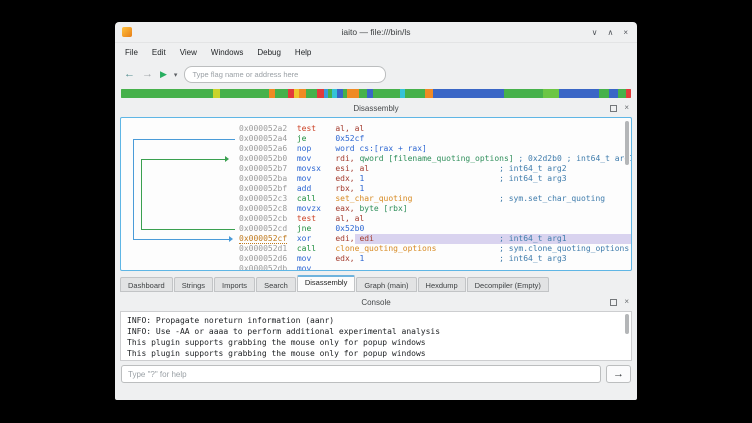  I want to click on menu-item-view: View, so click(188, 52).